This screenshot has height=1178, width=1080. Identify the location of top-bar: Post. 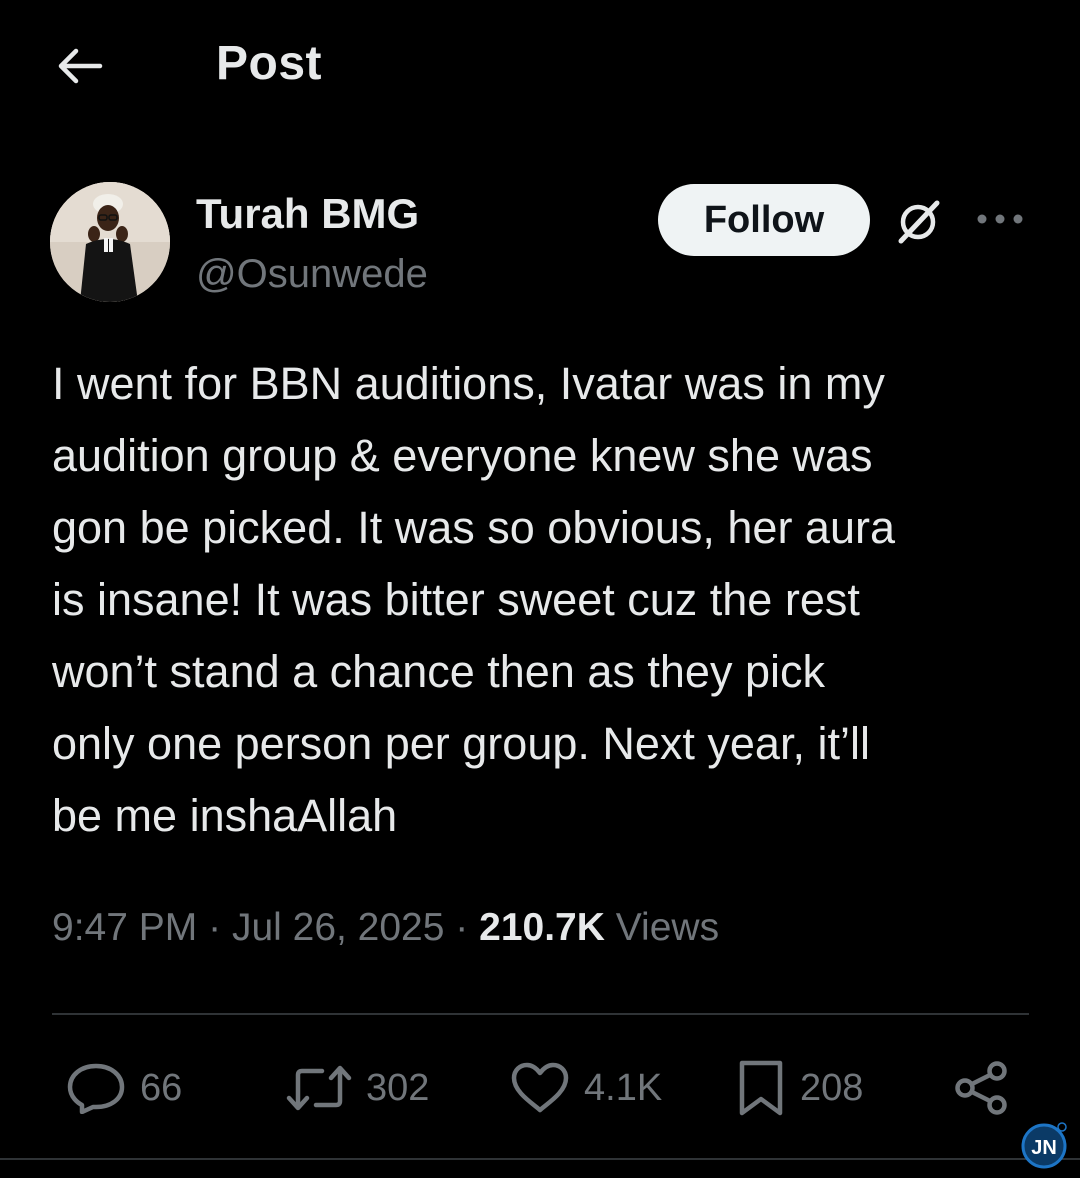
(540, 65).